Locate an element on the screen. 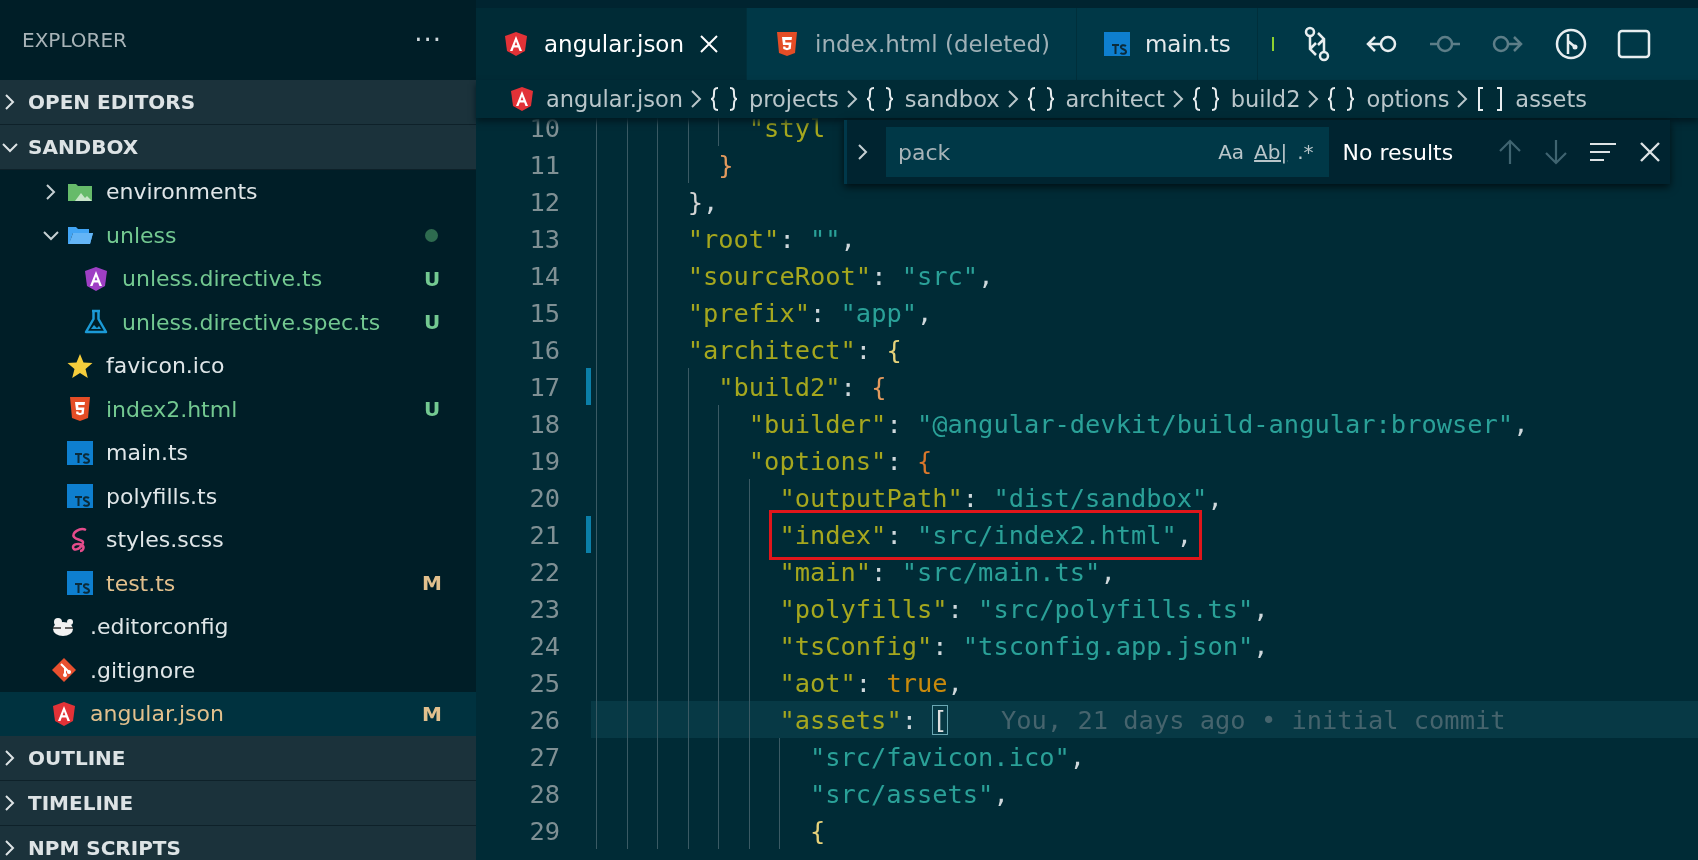  code-token: "app" is located at coordinates (878, 312).